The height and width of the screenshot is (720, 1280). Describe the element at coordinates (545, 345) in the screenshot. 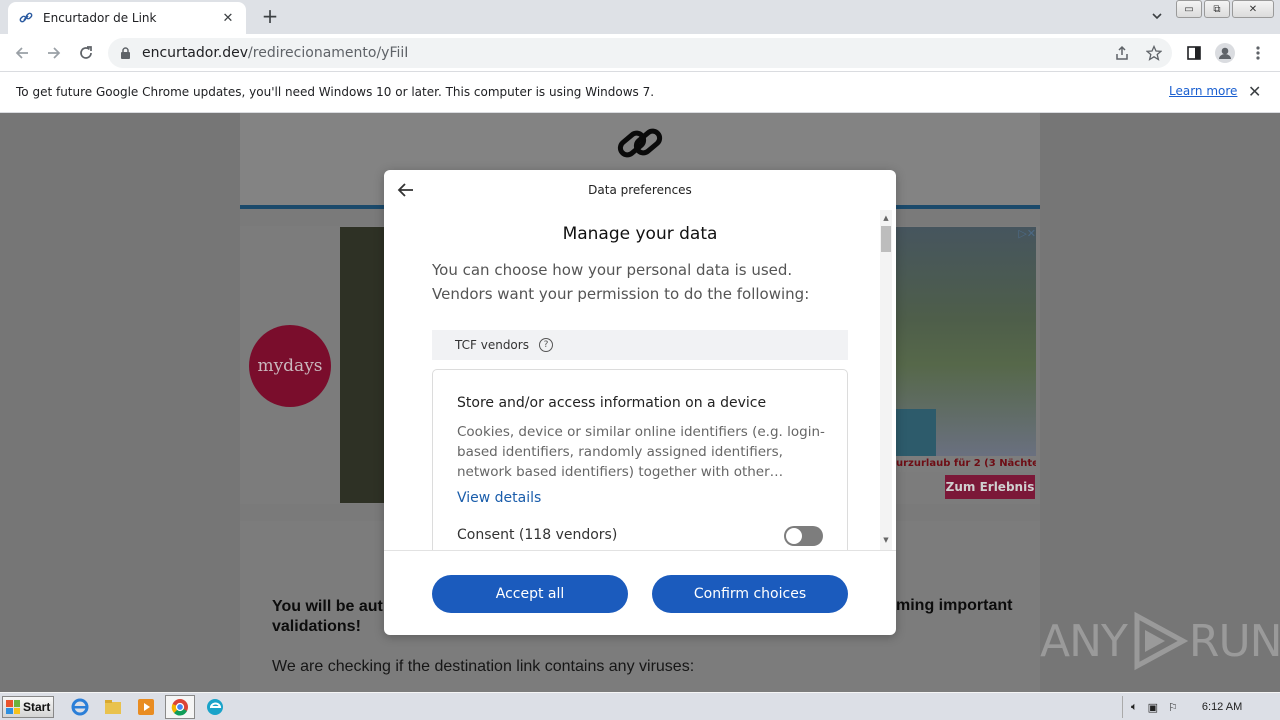

I see `help-question-icon: ?` at that location.